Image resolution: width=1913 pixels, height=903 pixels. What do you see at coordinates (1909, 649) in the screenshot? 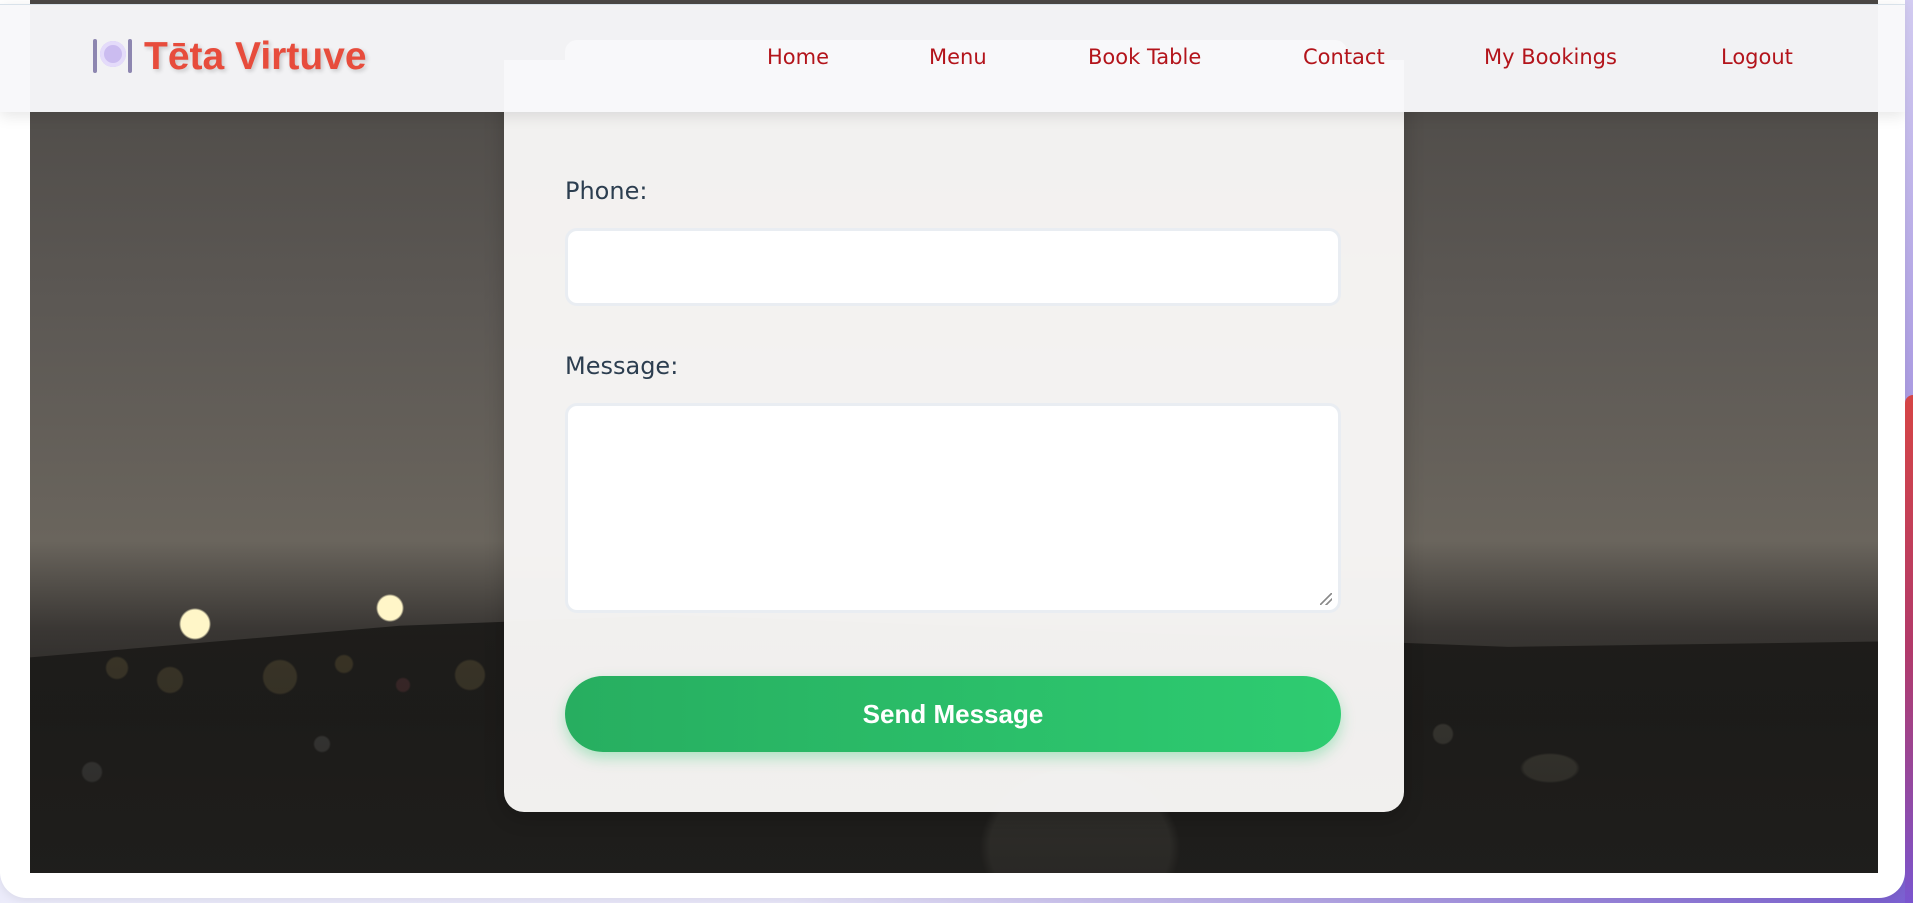
I see `scroll-accent-bar` at bounding box center [1909, 649].